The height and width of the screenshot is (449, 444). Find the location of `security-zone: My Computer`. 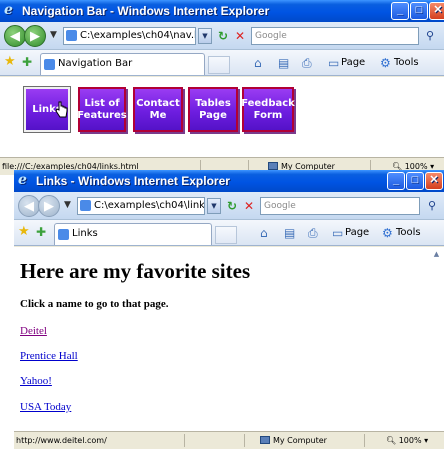

security-zone: My Computer is located at coordinates (293, 440).